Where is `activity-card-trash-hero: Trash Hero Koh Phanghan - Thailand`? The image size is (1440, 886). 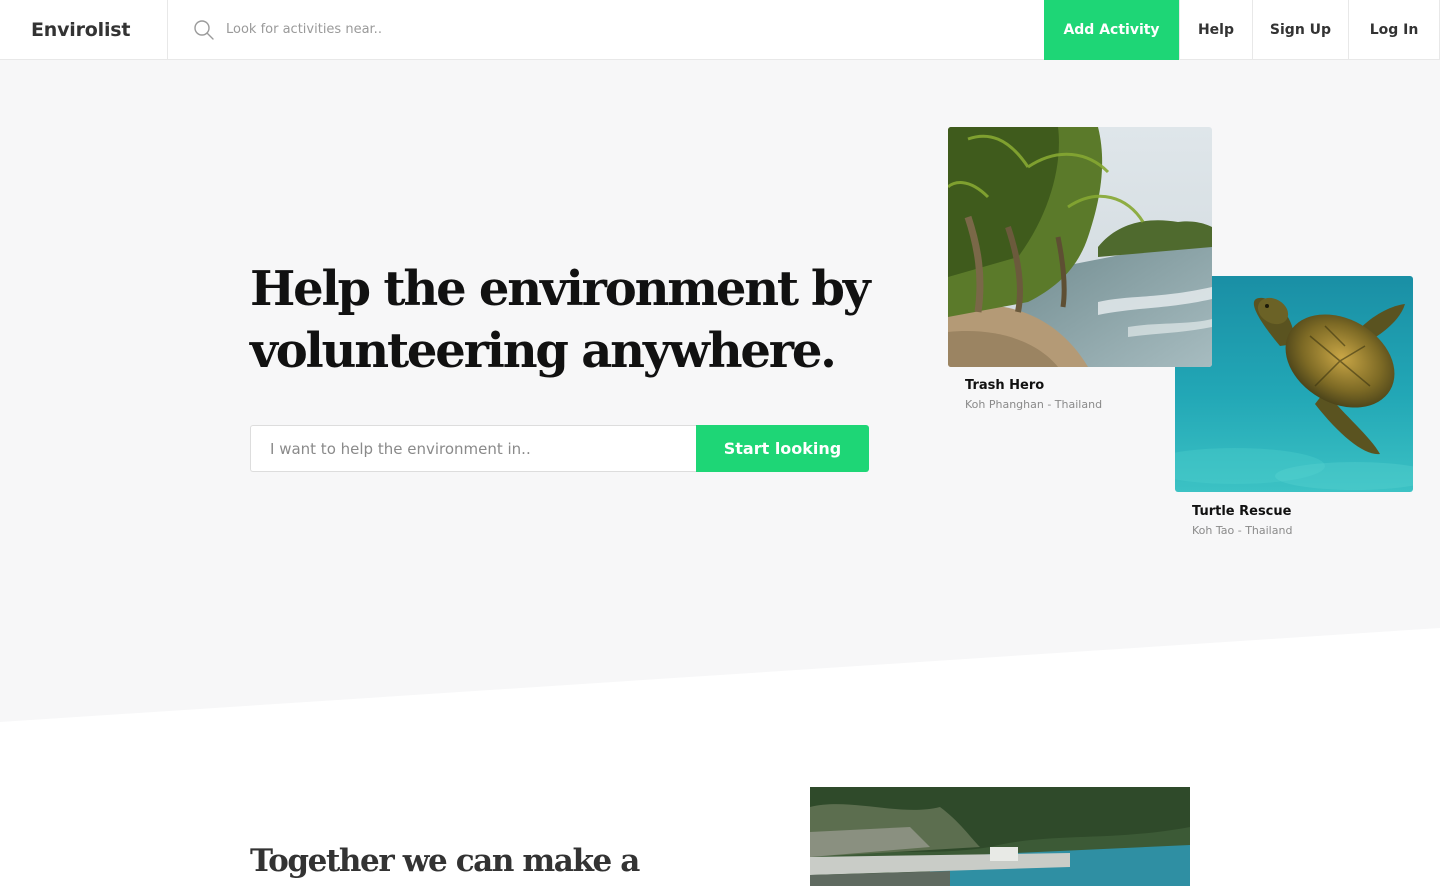 activity-card-trash-hero: Trash Hero Koh Phanghan - Thailand is located at coordinates (1080, 269).